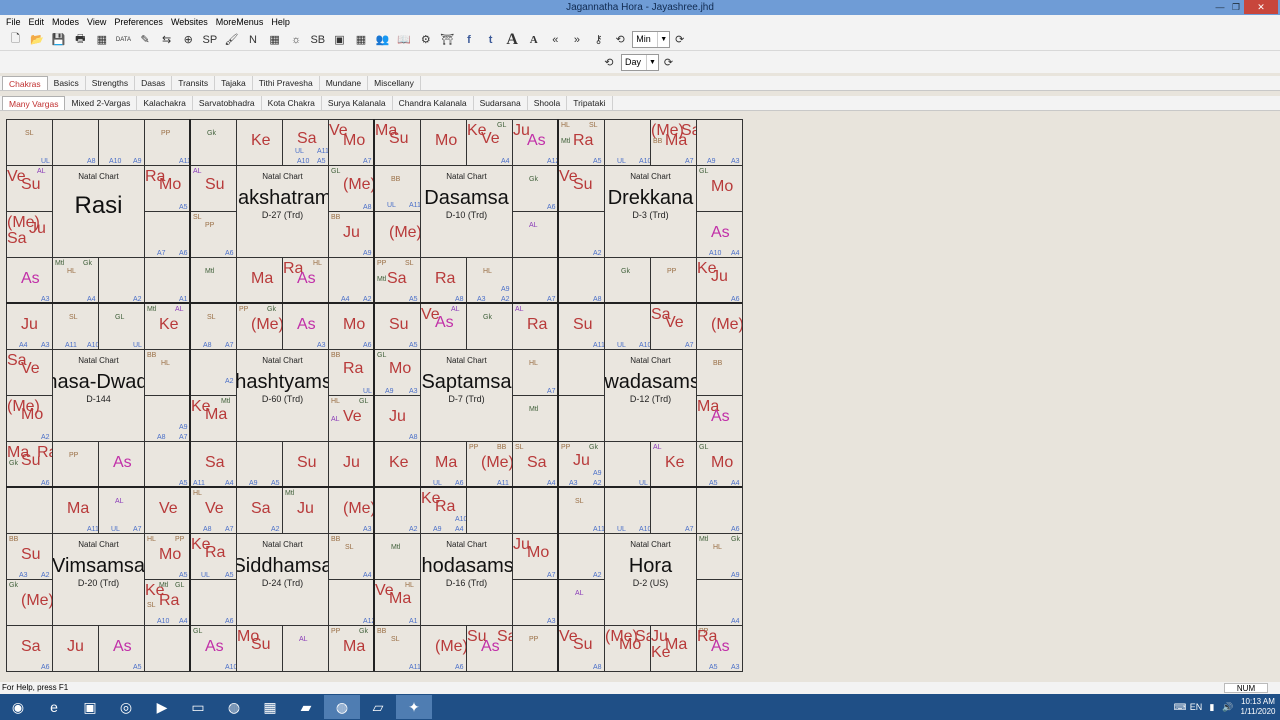  What do you see at coordinates (339, 40) in the screenshot?
I see `frame-icon: ▣` at bounding box center [339, 40].